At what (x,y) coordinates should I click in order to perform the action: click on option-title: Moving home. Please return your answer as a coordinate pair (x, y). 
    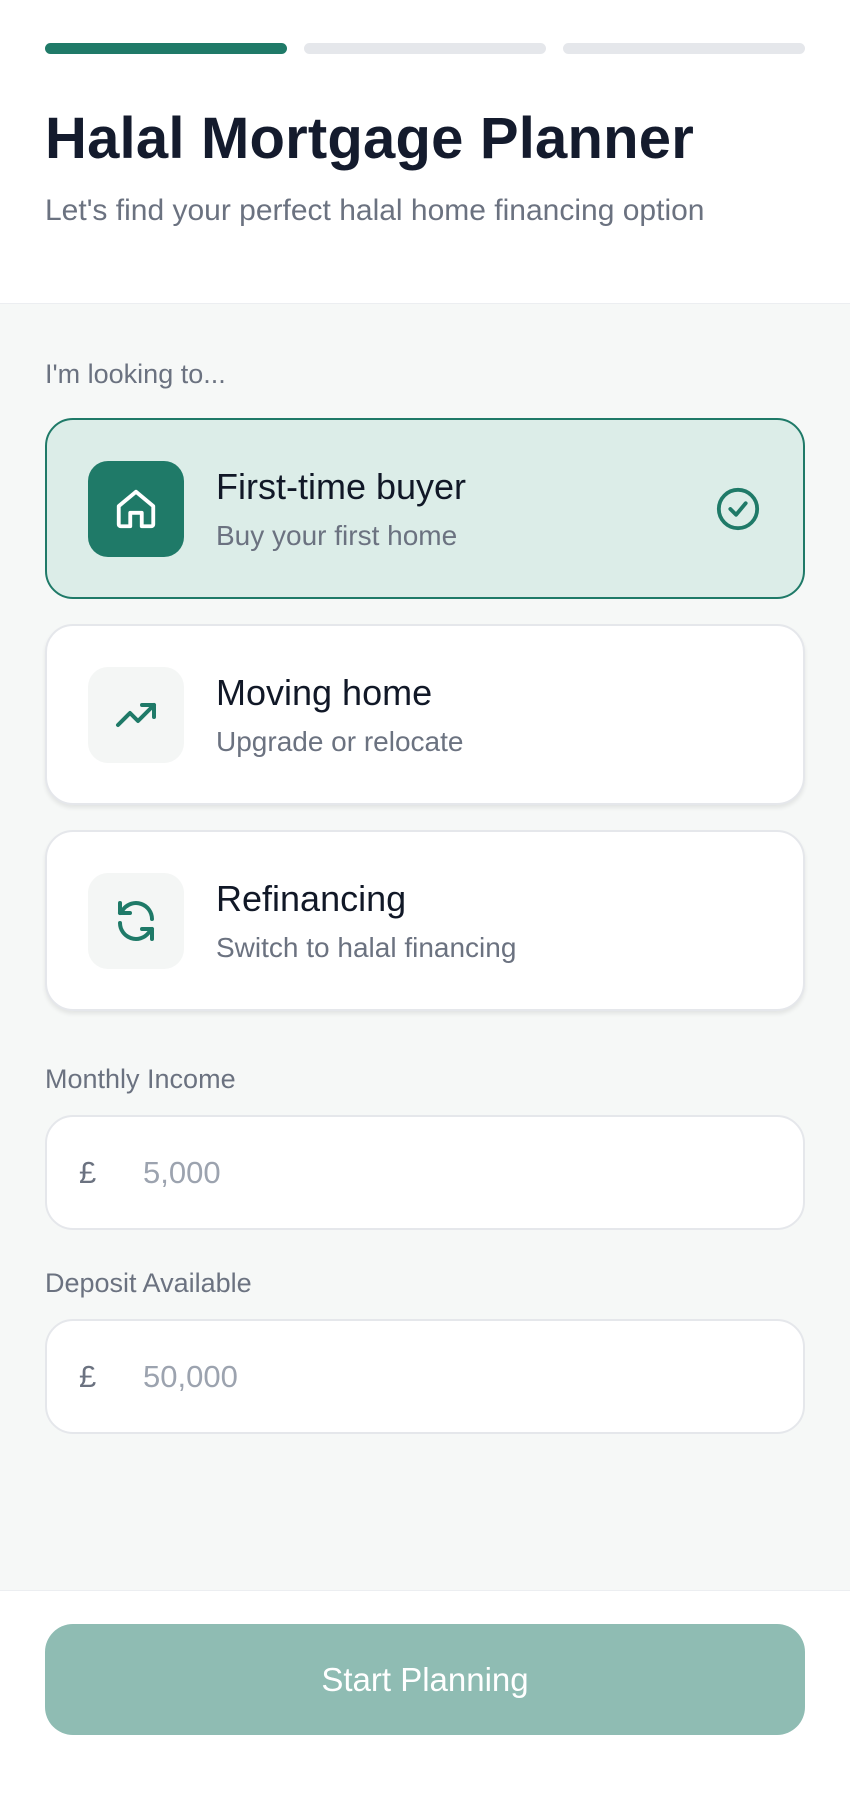
    Looking at the image, I should click on (324, 692).